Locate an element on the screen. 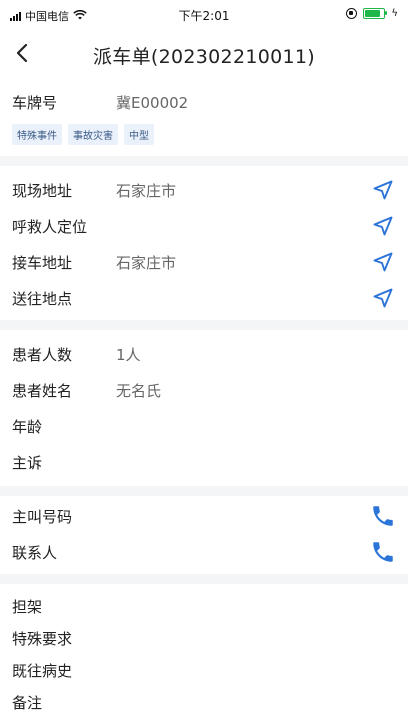 The width and height of the screenshot is (408, 720). scene-address-row: 现场地址 石家庄市 is located at coordinates (204, 190).